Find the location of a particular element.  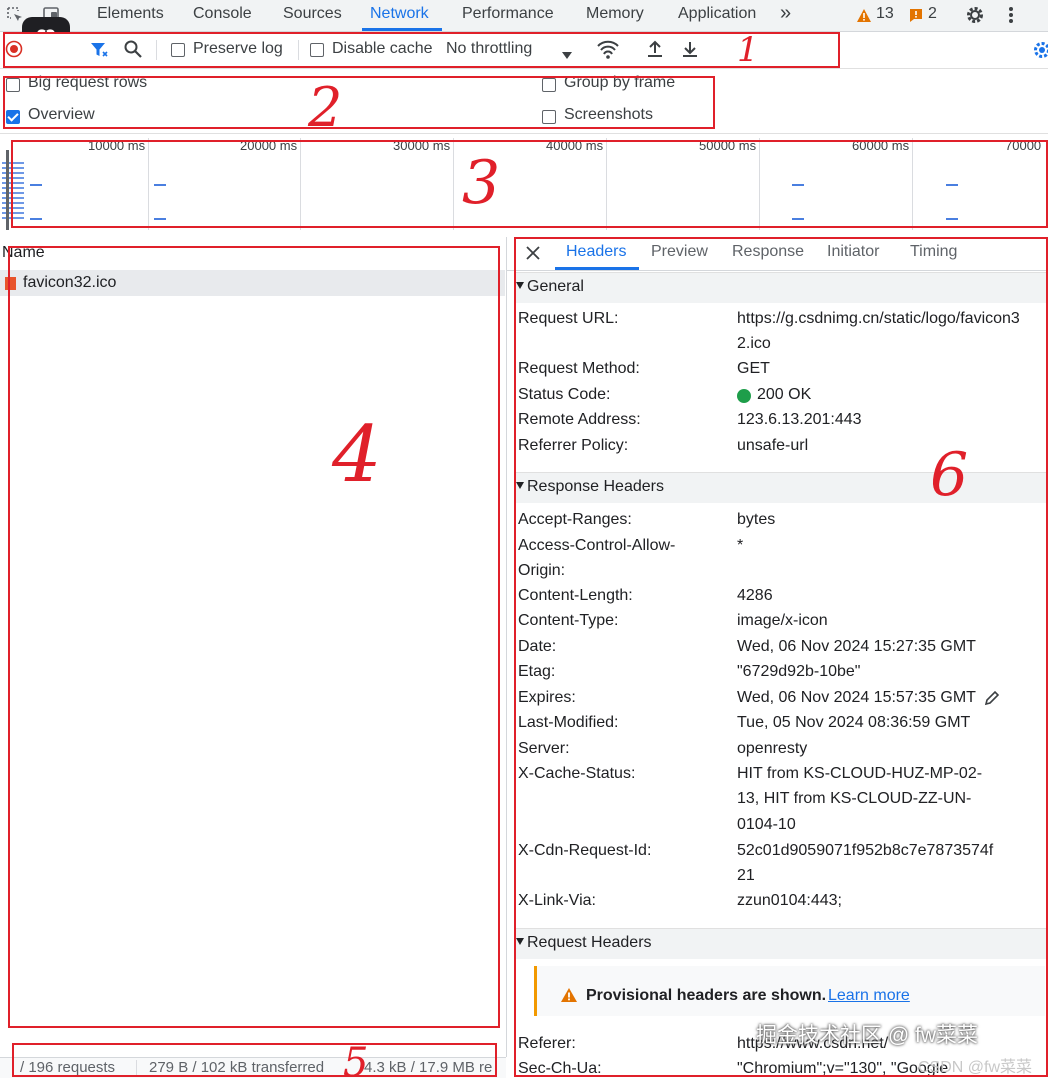

more-tabs-button: » is located at coordinates (785, 13).